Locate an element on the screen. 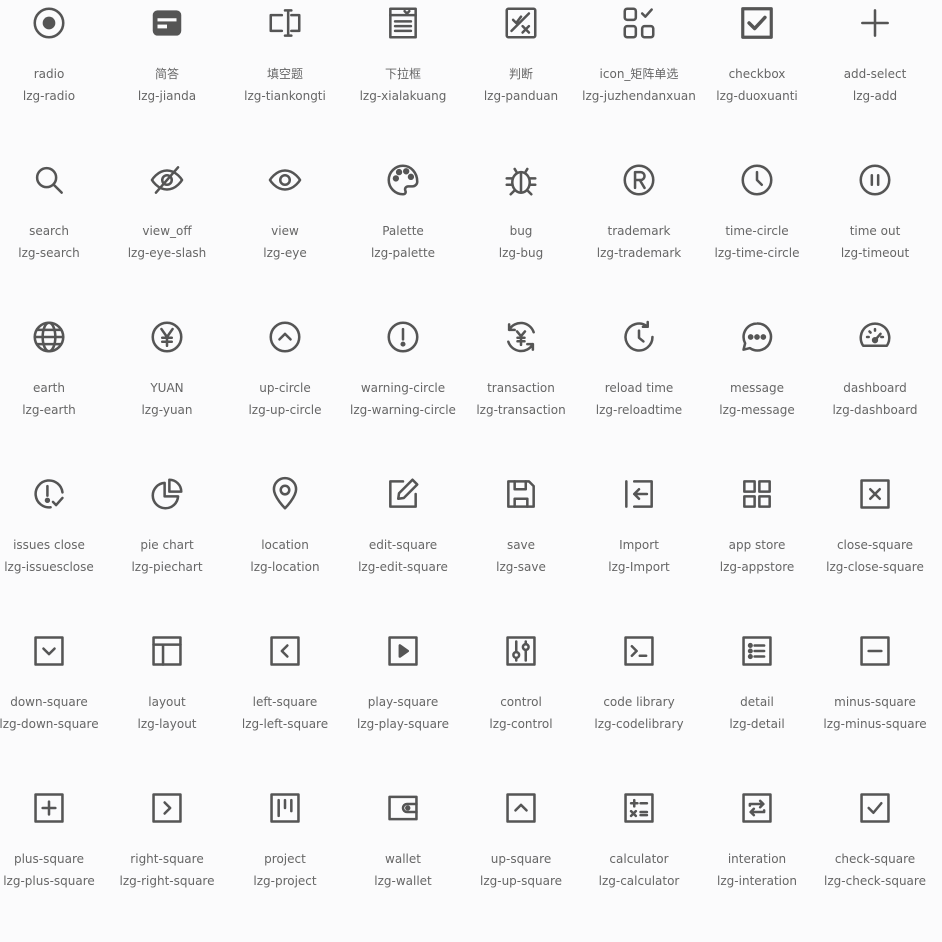  code-library-icon is located at coordinates (639, 651).